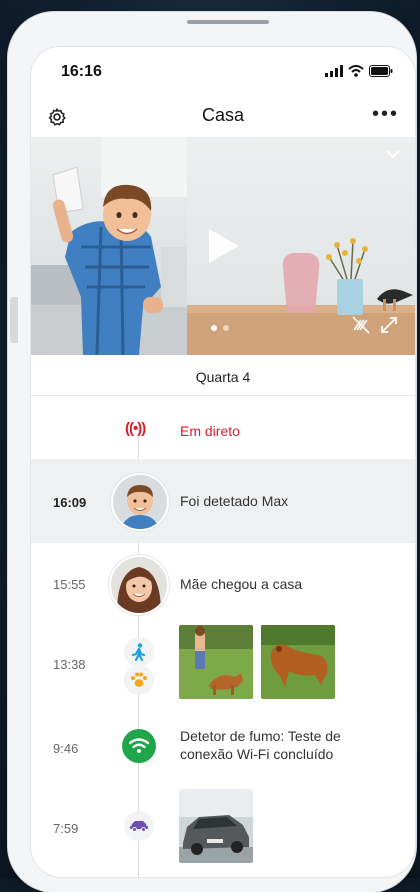  Describe the element at coordinates (241, 584) in the screenshot. I see `event-label: Mãe chegou a casa` at that location.